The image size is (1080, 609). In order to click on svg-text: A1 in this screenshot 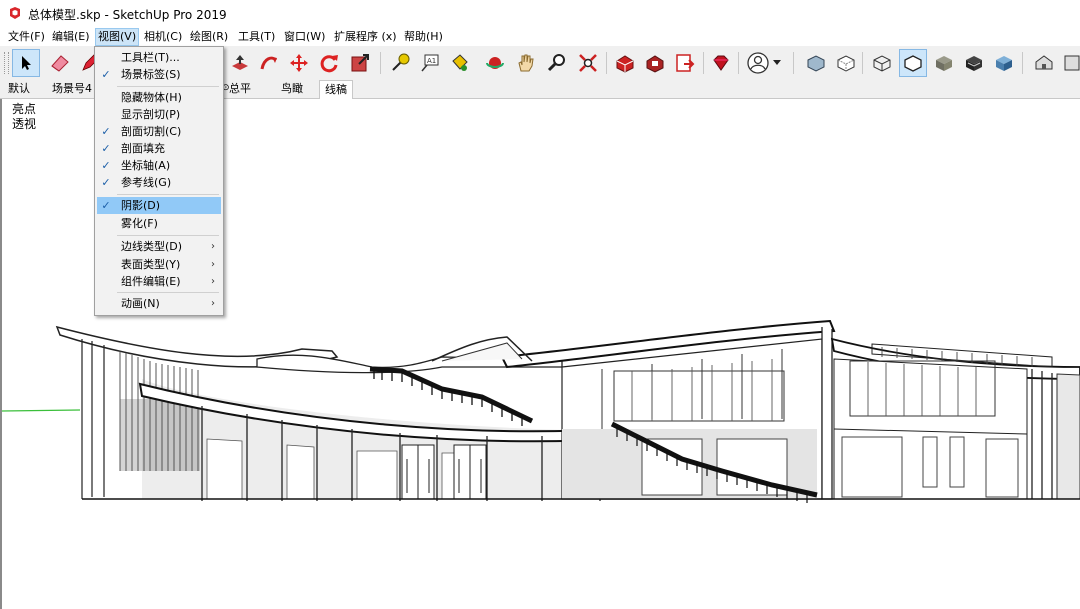, I will do `click(431, 61)`.